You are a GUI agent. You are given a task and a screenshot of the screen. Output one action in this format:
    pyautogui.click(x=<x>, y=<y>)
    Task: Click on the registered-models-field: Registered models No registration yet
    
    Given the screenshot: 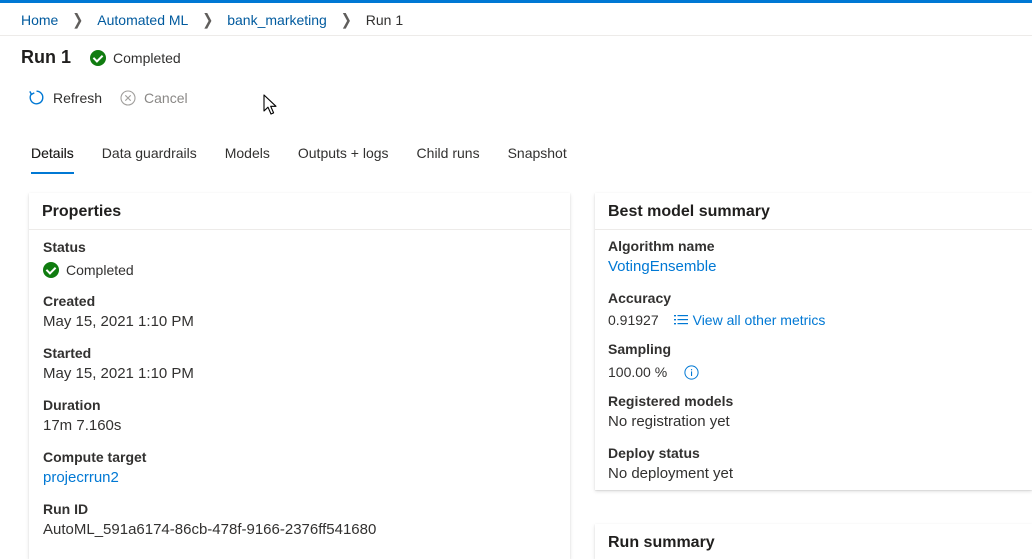 What is the action you would take?
    pyautogui.click(x=670, y=412)
    